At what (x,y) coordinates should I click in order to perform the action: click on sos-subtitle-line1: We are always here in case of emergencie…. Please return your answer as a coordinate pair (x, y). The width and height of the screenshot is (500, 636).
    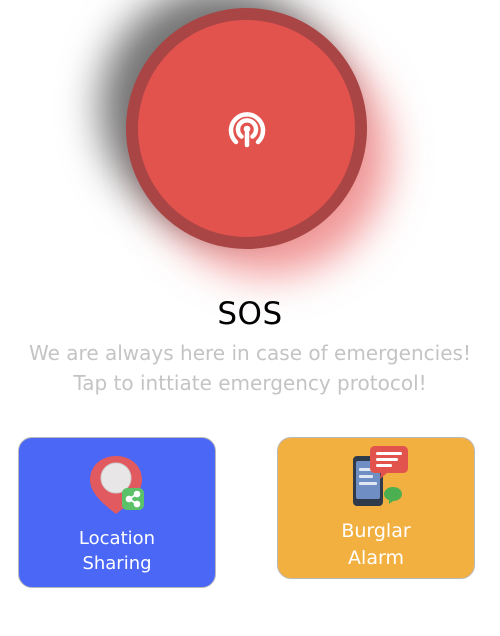
    Looking at the image, I should click on (250, 353).